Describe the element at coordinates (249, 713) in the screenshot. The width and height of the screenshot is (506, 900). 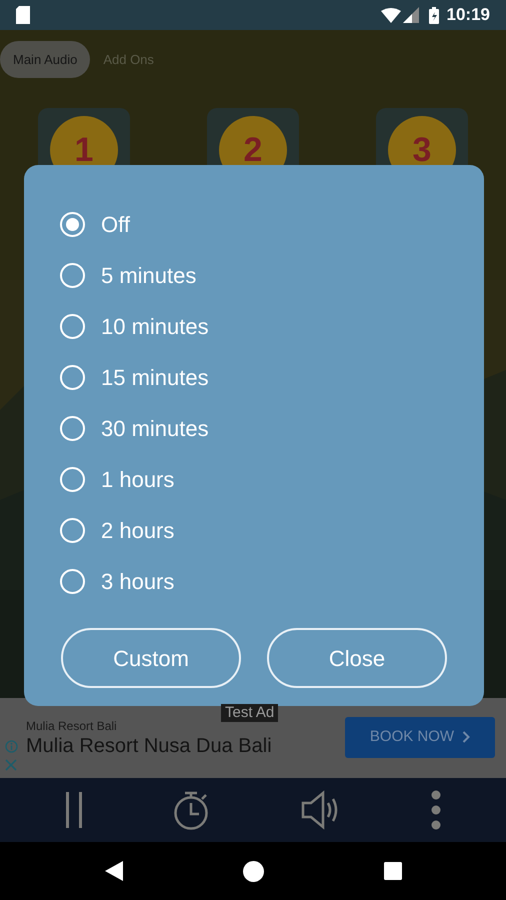
I see `ad-label: Test Ad` at that location.